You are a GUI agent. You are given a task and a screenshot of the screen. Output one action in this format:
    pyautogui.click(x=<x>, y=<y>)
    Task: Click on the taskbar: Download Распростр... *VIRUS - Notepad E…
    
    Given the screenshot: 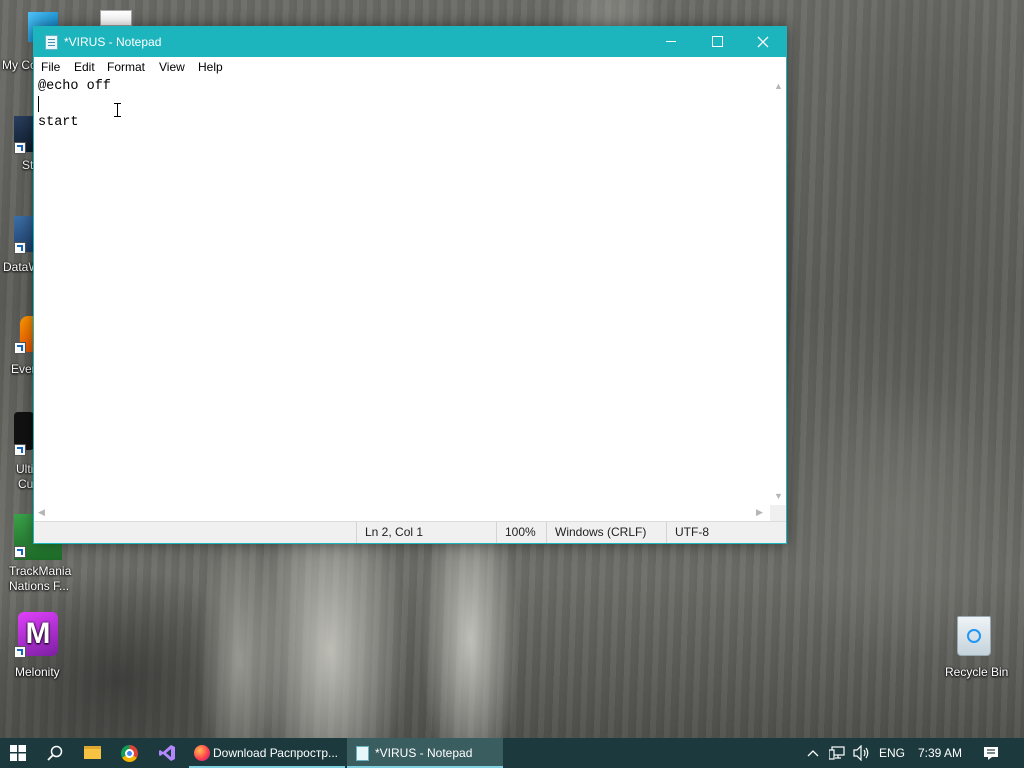 What is the action you would take?
    pyautogui.click(x=512, y=753)
    